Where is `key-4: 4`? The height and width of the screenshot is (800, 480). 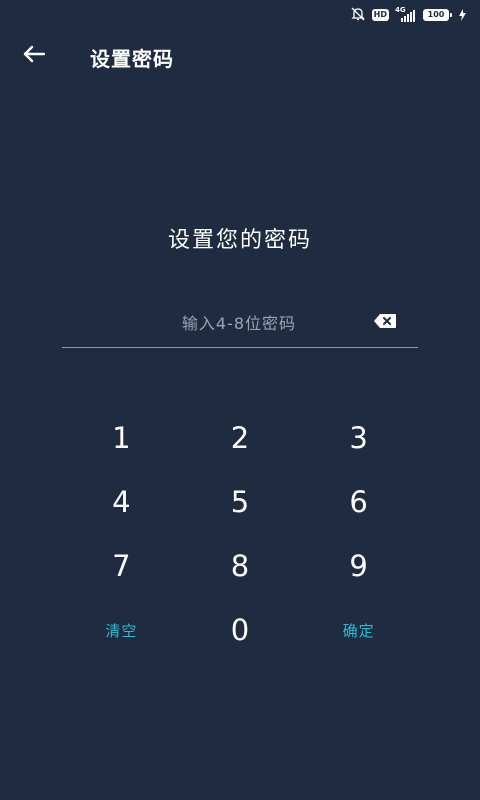
key-4: 4 is located at coordinates (121, 502).